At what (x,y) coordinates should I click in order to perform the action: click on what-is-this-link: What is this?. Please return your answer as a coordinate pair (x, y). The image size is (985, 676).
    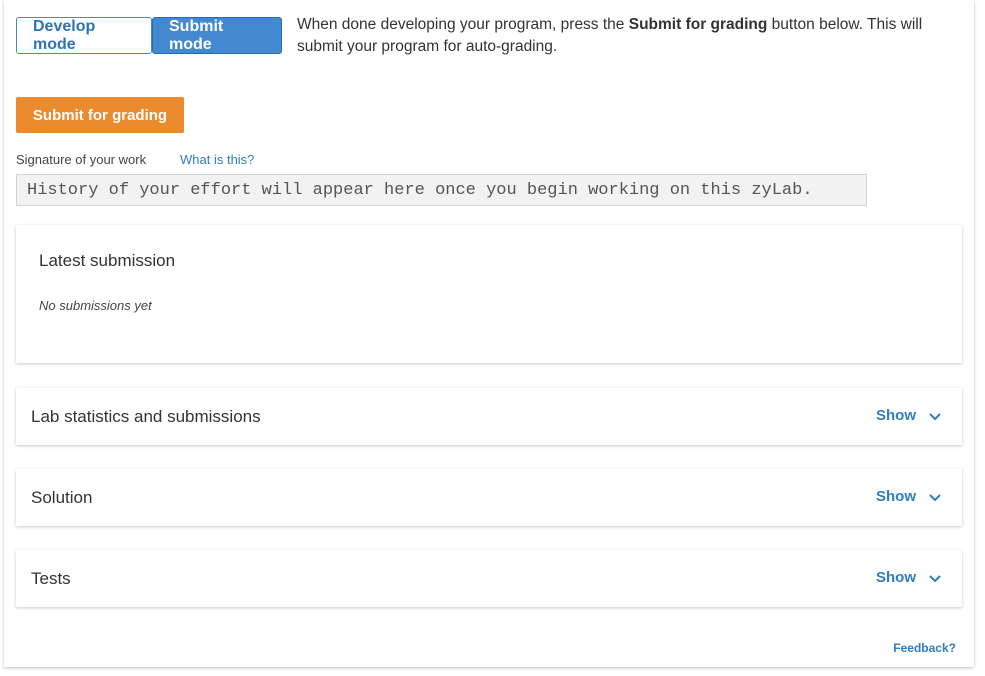
    Looking at the image, I should click on (217, 159).